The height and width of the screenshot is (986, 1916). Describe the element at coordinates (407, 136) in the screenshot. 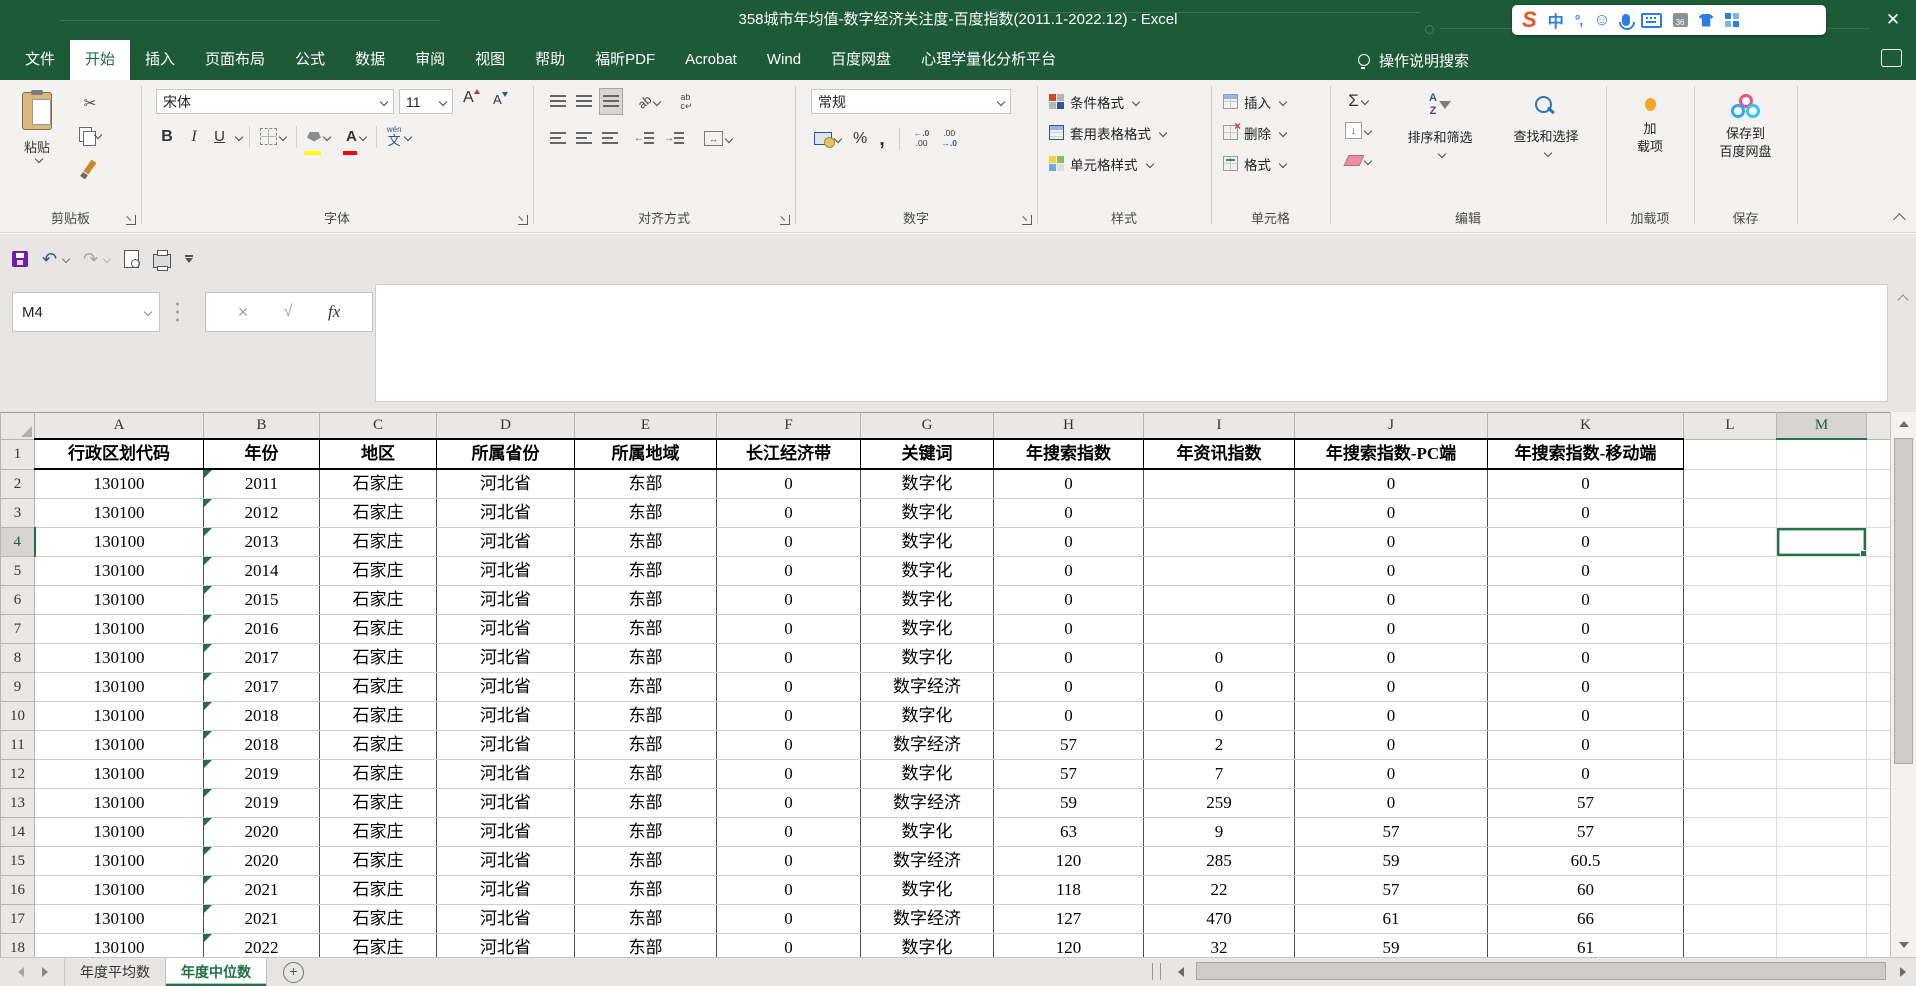

I see `phonetic-dropdown-icon` at that location.